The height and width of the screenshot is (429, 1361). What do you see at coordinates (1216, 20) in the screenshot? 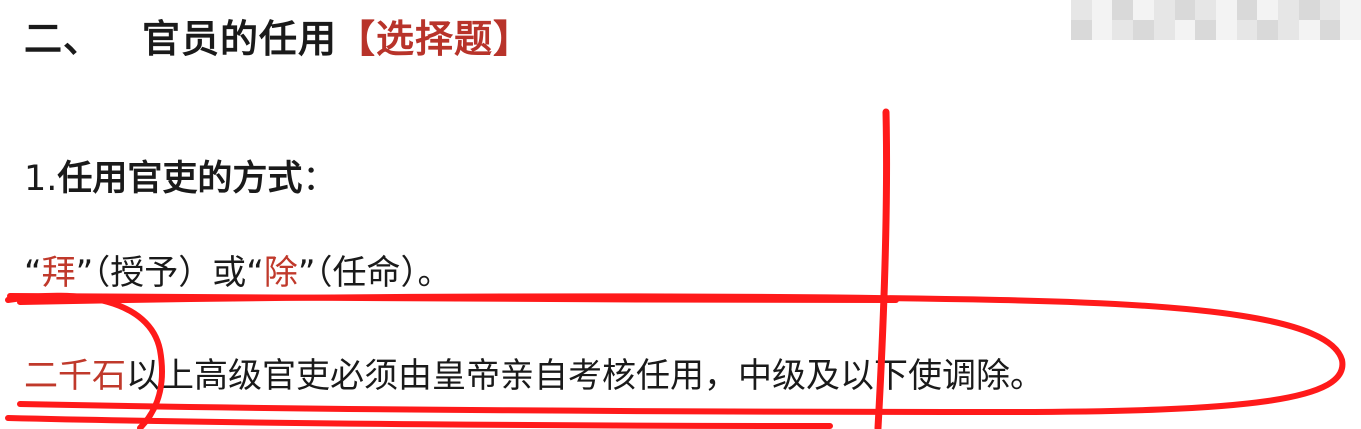
I see `blurred-corner-block` at bounding box center [1216, 20].